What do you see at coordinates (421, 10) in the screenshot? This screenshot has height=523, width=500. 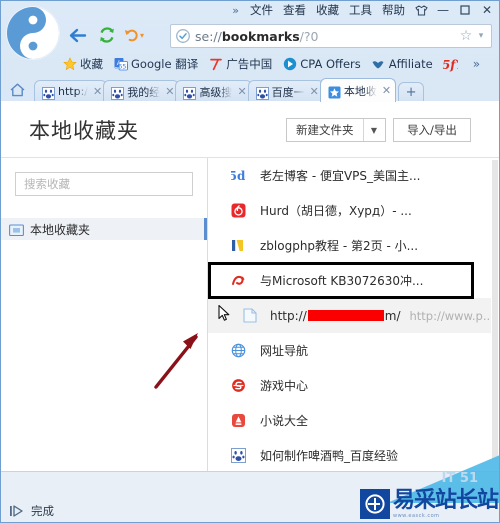 I see `skin-shirt-icon` at bounding box center [421, 10].